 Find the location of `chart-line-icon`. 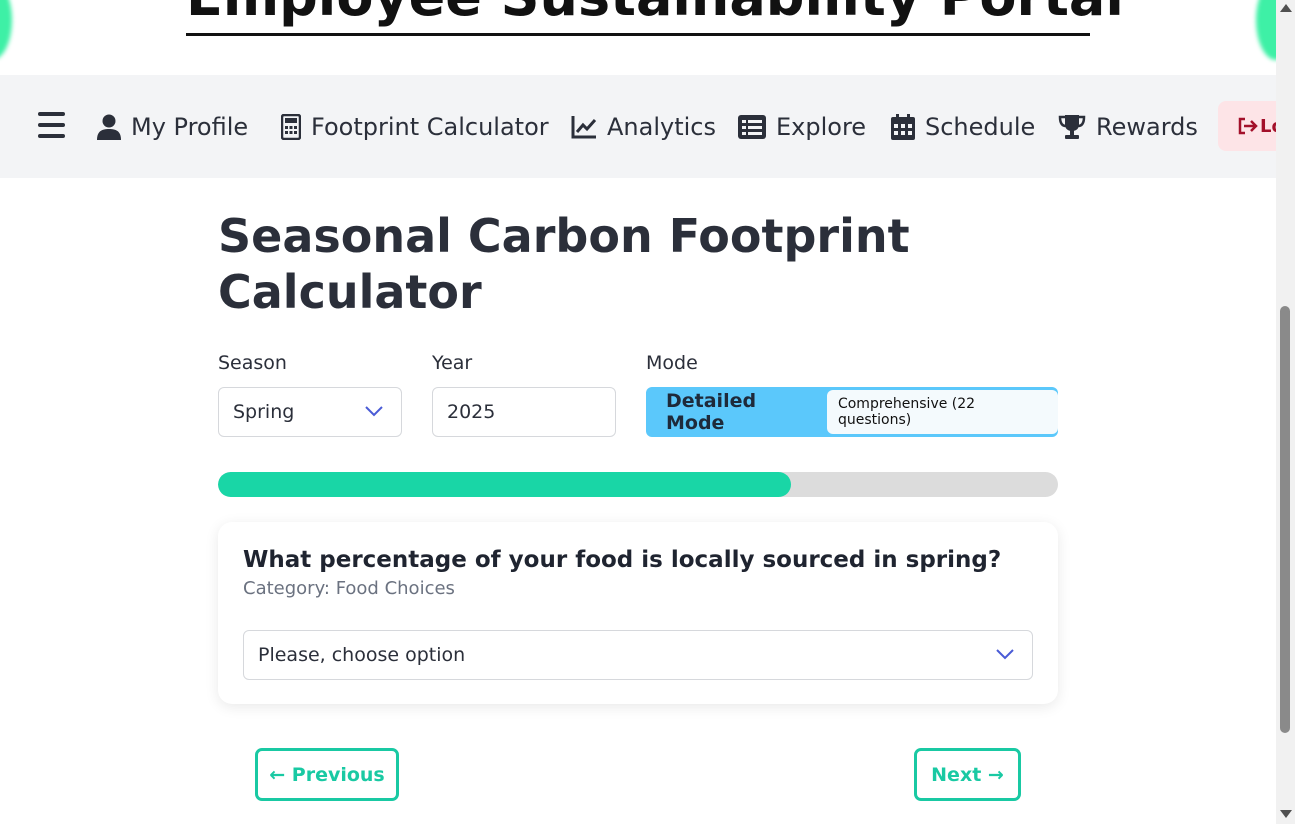

chart-line-icon is located at coordinates (584, 126).